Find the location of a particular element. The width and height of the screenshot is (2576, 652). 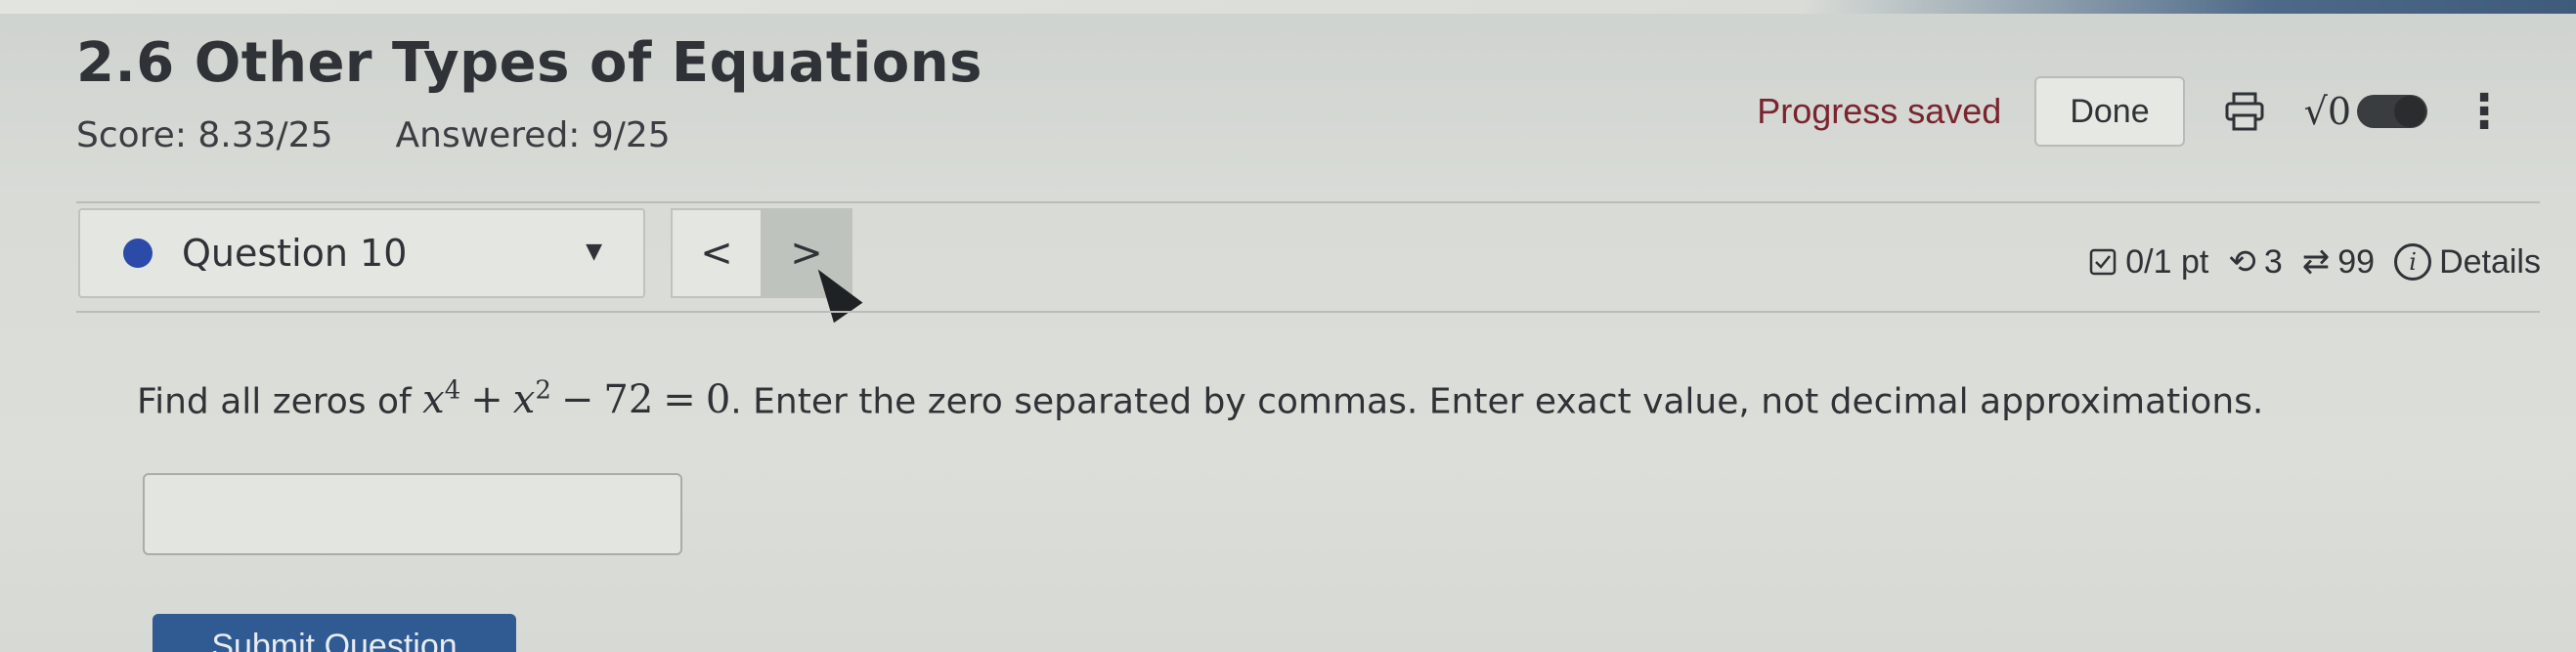

caret-down-icon: ▼ is located at coordinates (594, 251).